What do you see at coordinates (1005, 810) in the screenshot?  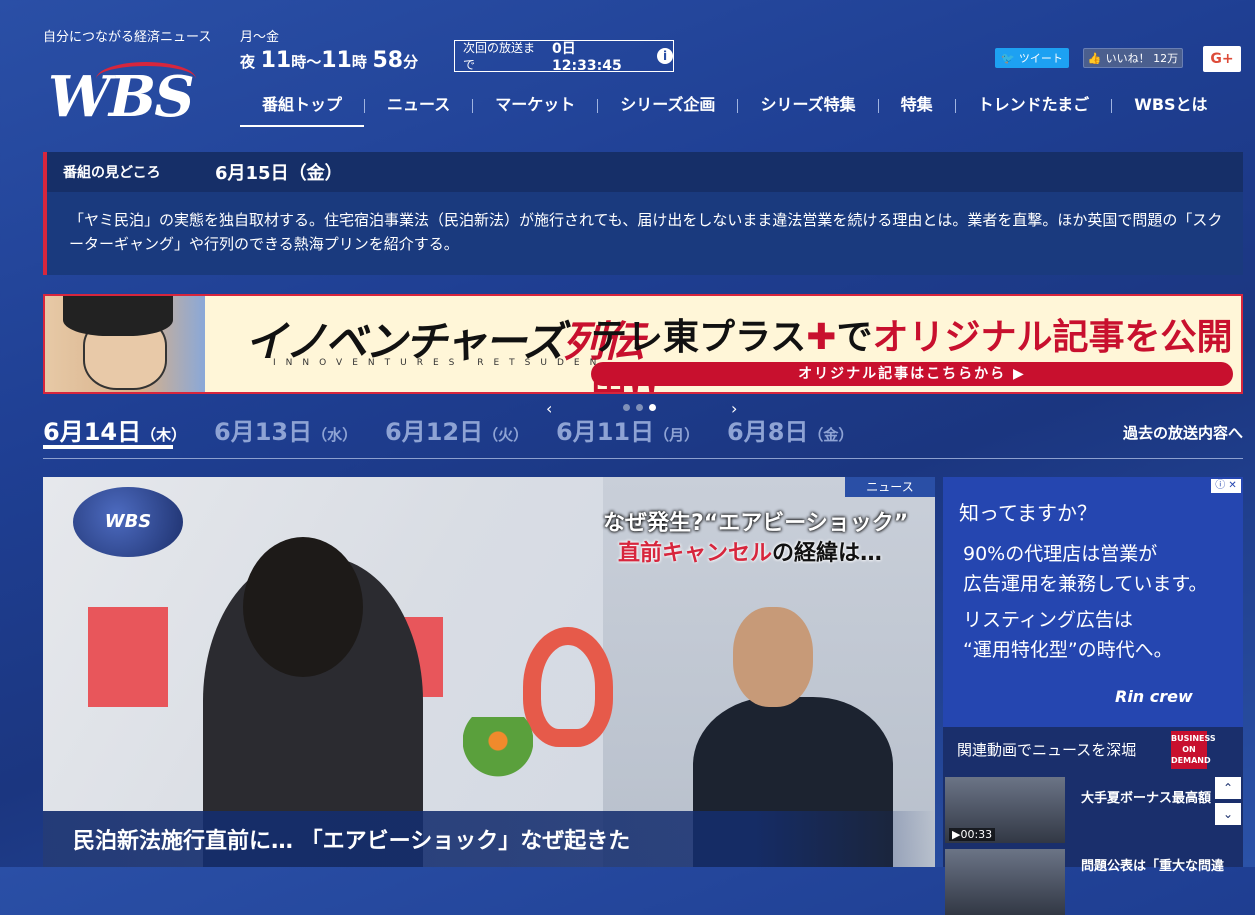 I see `related-video-thumbnail: ▶00:33` at bounding box center [1005, 810].